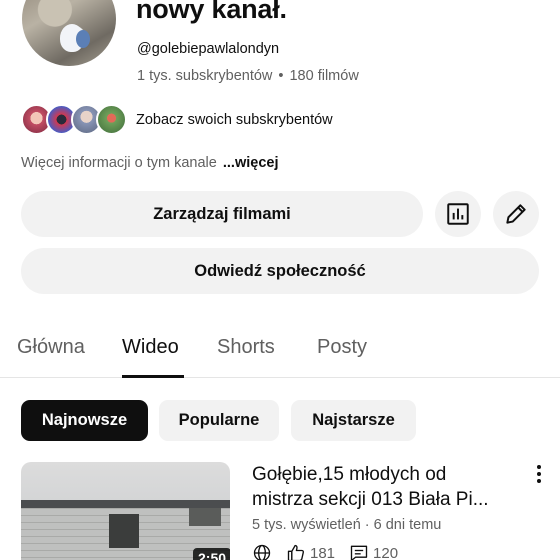 Image resolution: width=560 pixels, height=560 pixels. What do you see at coordinates (280, 349) in the screenshot?
I see `channel-tabs: Główna Wideo Shorts Posty` at bounding box center [280, 349].